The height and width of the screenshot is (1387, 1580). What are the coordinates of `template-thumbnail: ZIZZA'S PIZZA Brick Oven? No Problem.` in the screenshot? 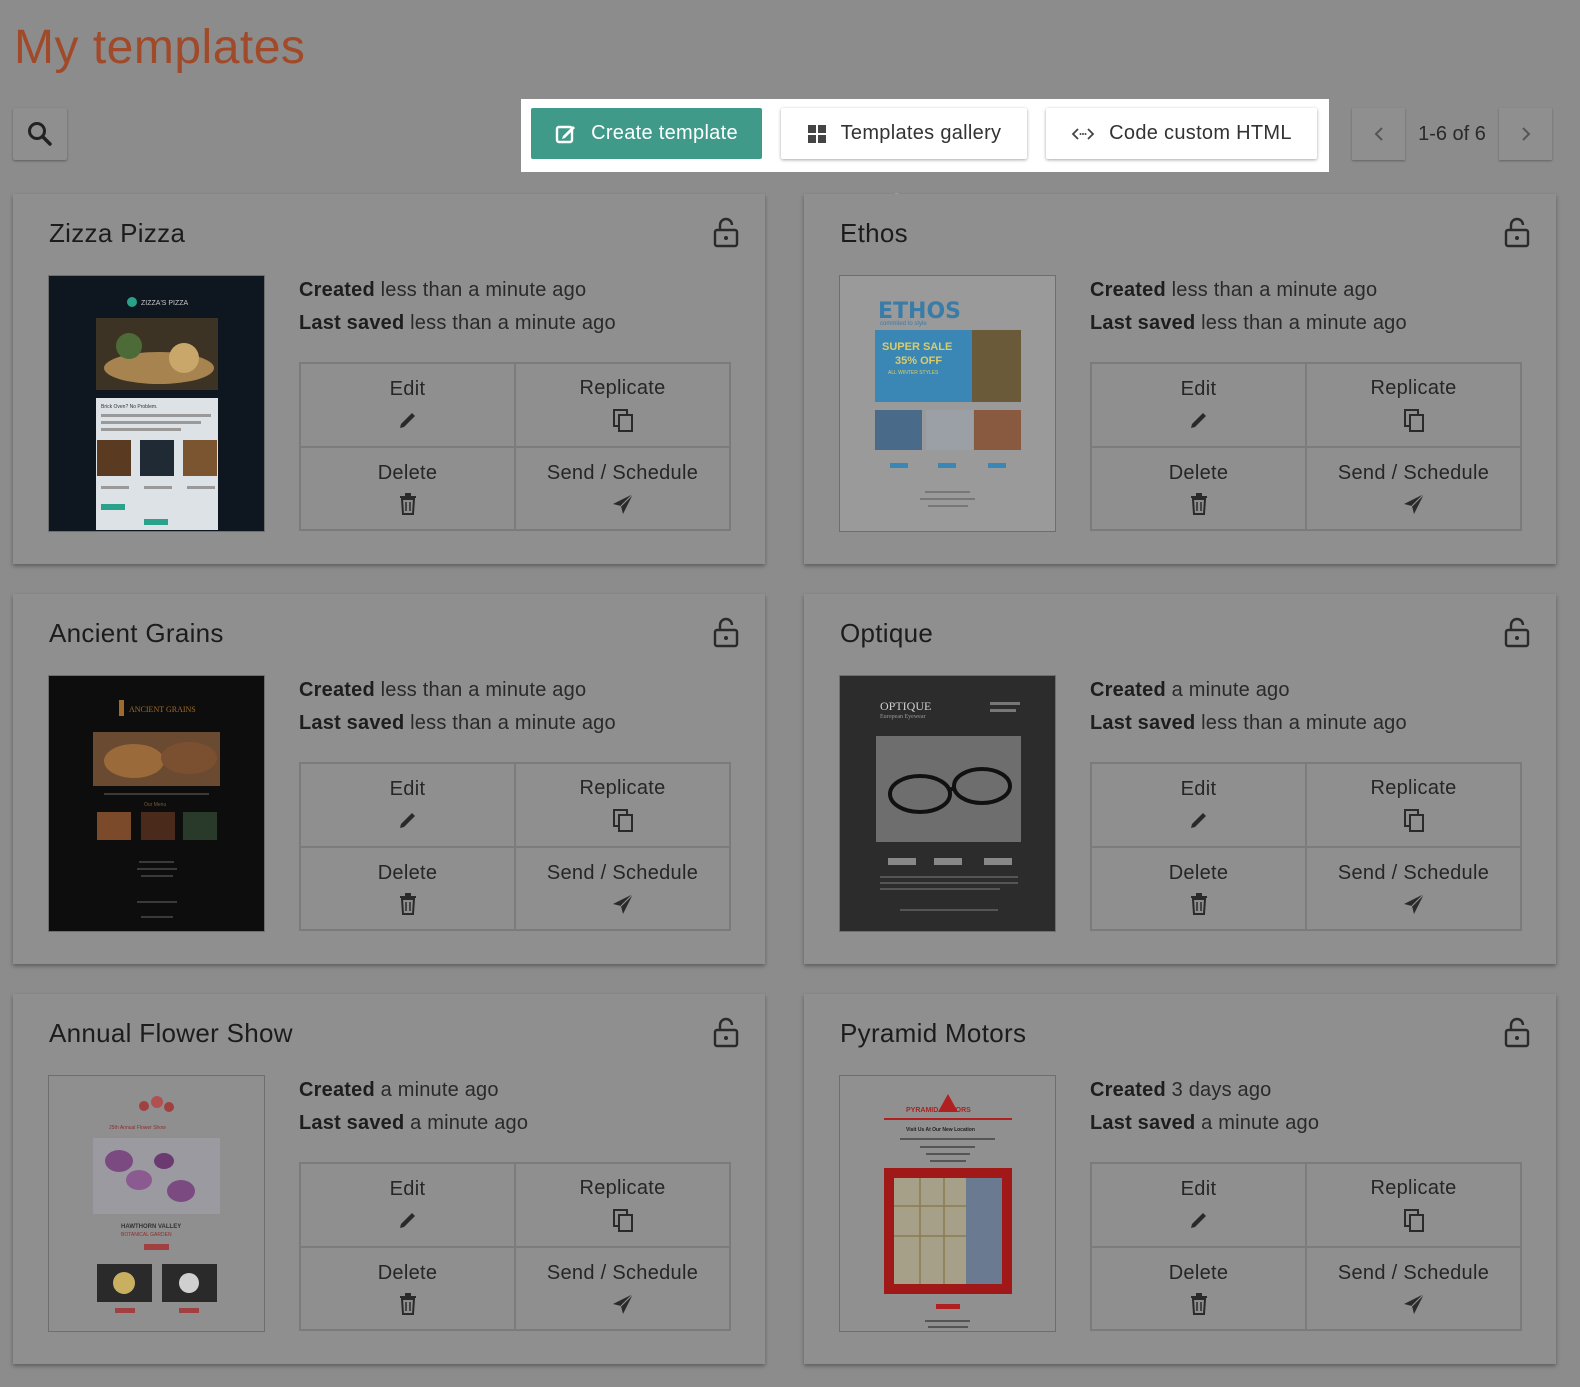 It's located at (156, 403).